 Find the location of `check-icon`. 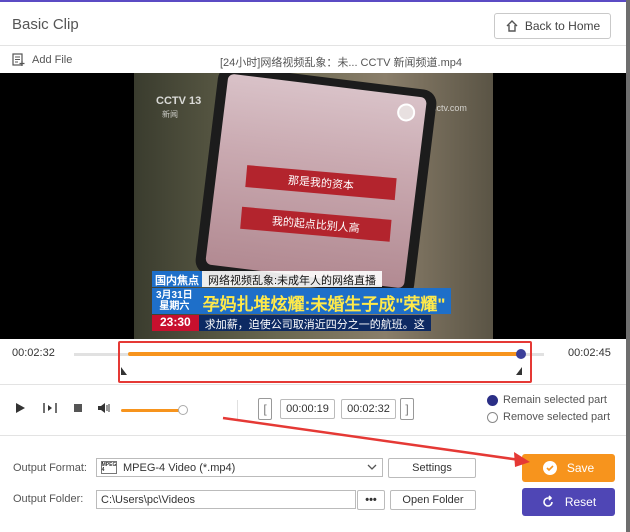

check-icon is located at coordinates (549, 468).